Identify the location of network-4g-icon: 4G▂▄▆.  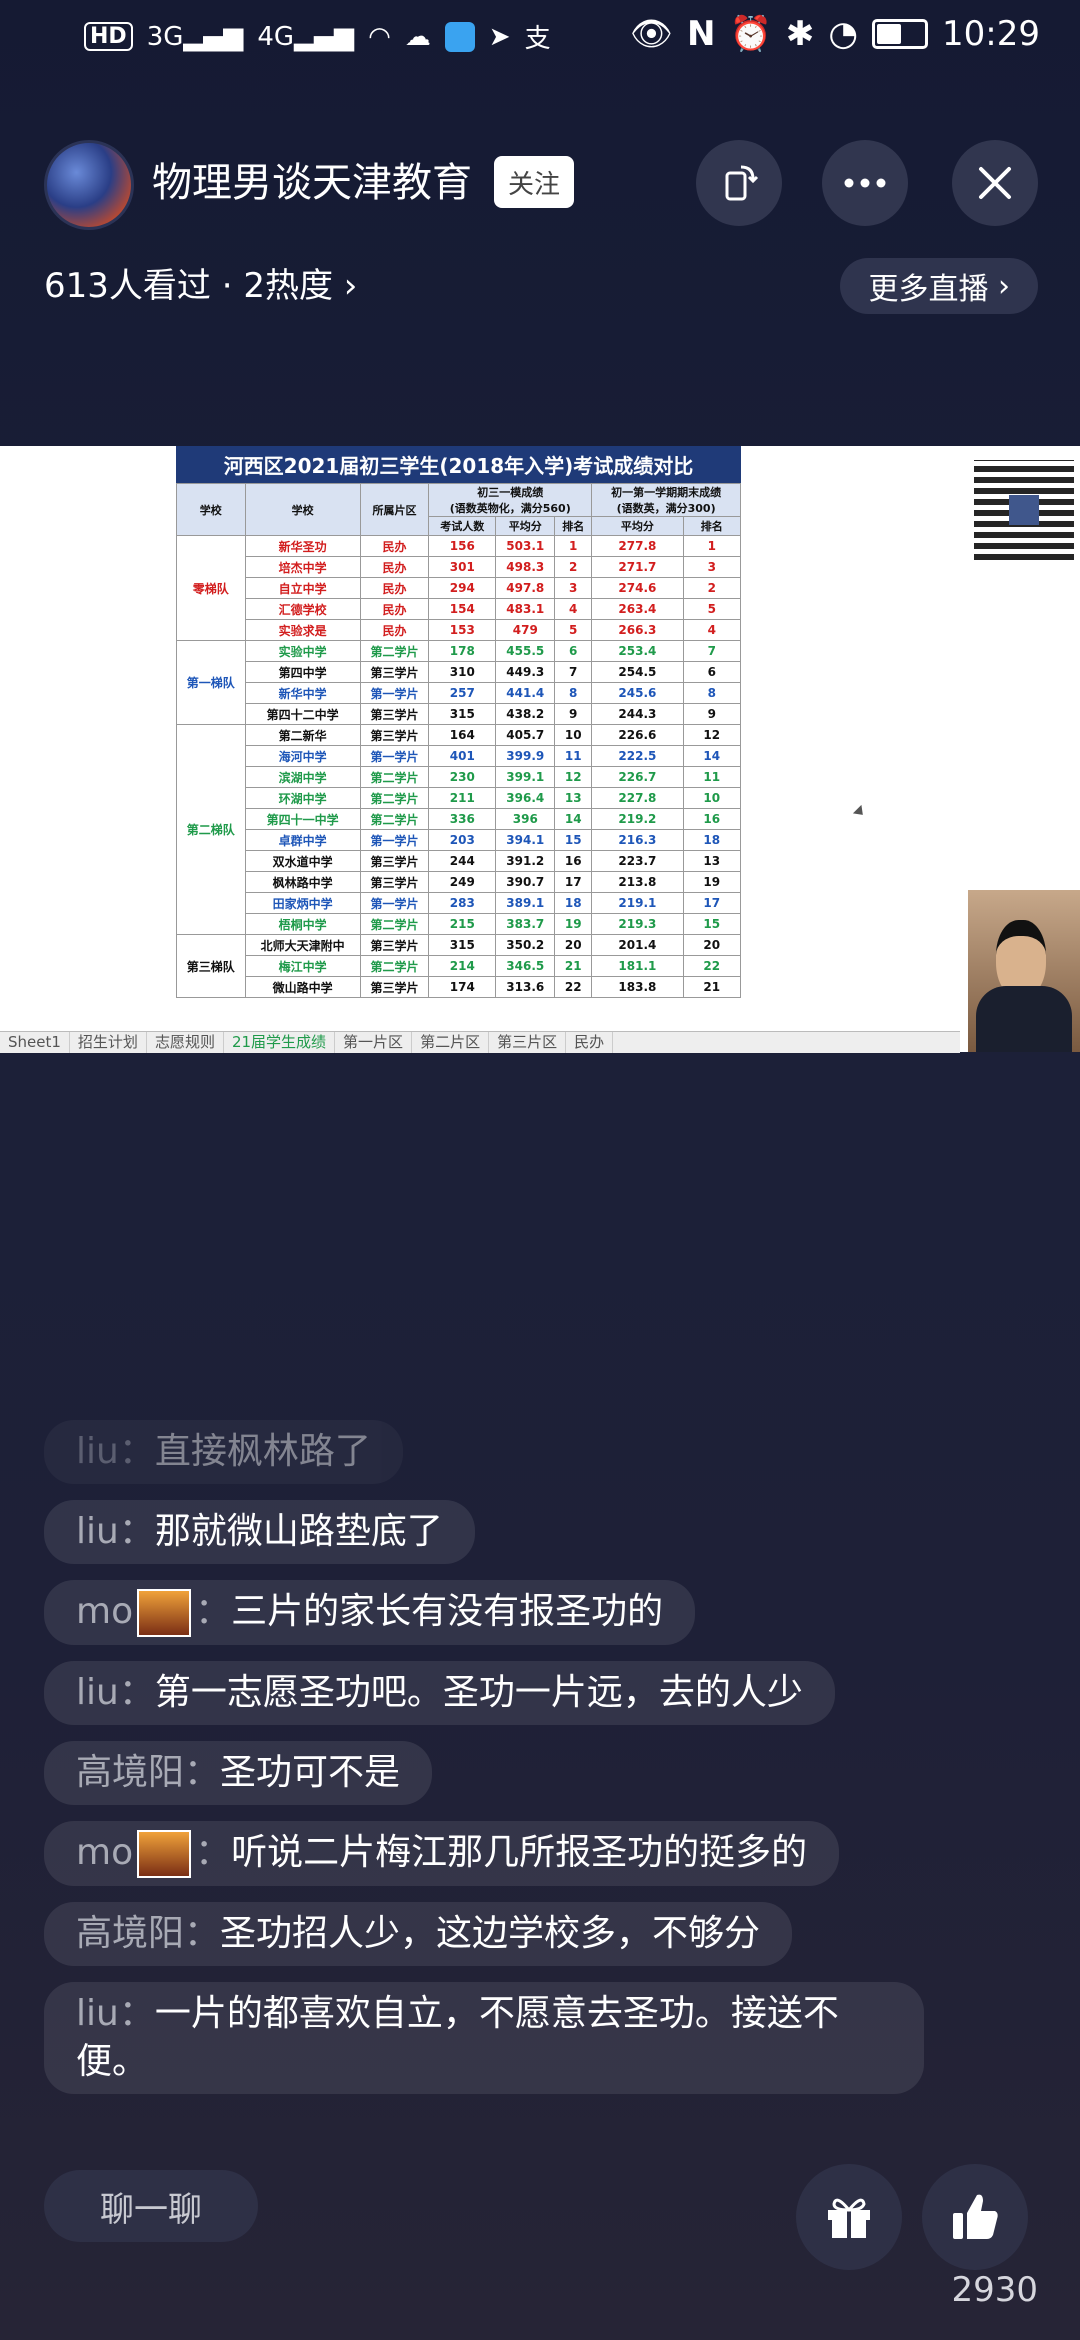
(306, 36).